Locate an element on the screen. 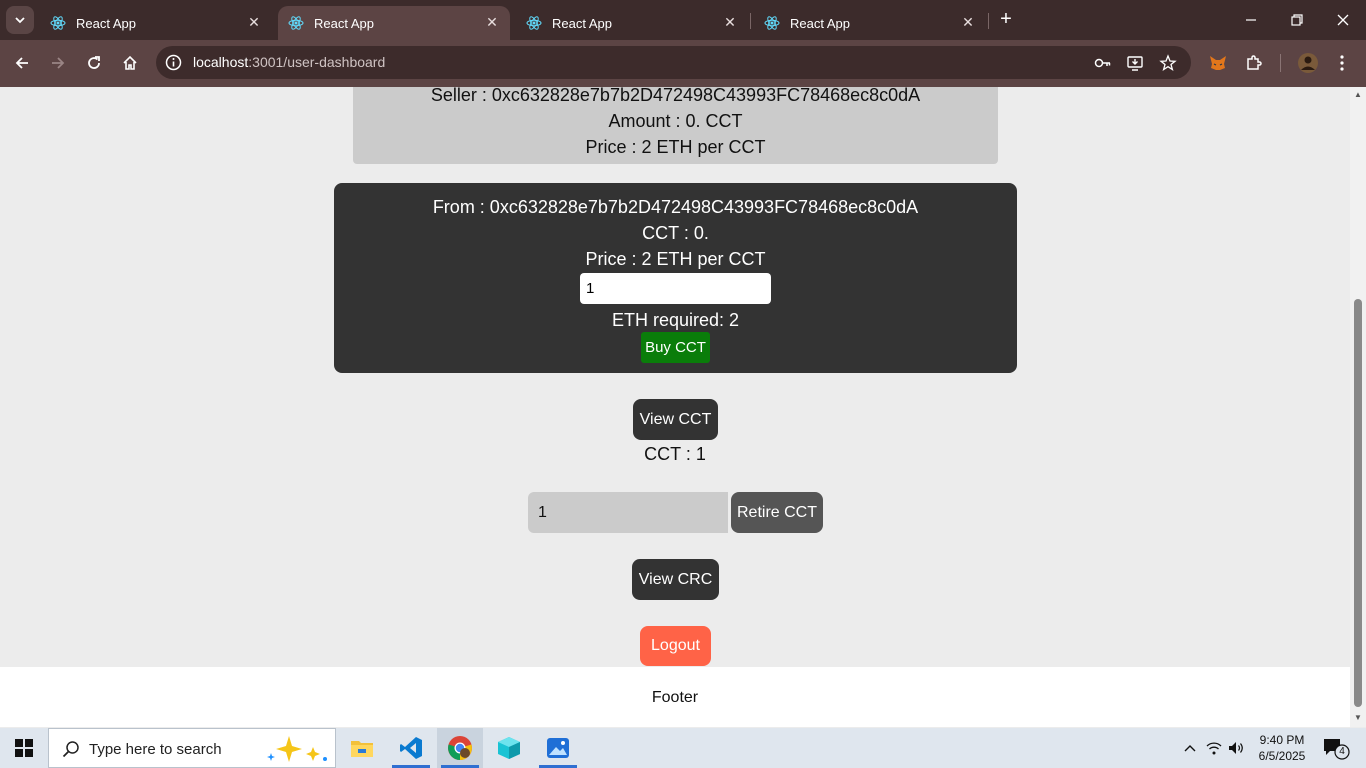  fox-icon is located at coordinates (1218, 63).